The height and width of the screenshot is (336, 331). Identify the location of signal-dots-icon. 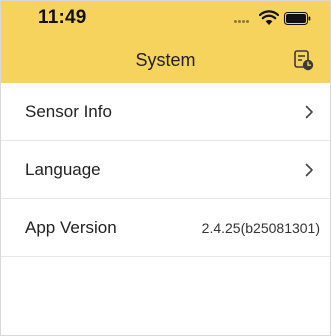
(243, 22).